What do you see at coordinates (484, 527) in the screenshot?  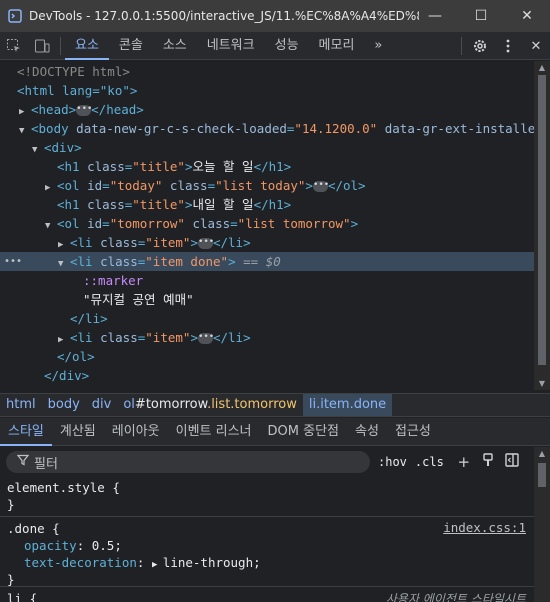 I see `source-link: index.css:1` at bounding box center [484, 527].